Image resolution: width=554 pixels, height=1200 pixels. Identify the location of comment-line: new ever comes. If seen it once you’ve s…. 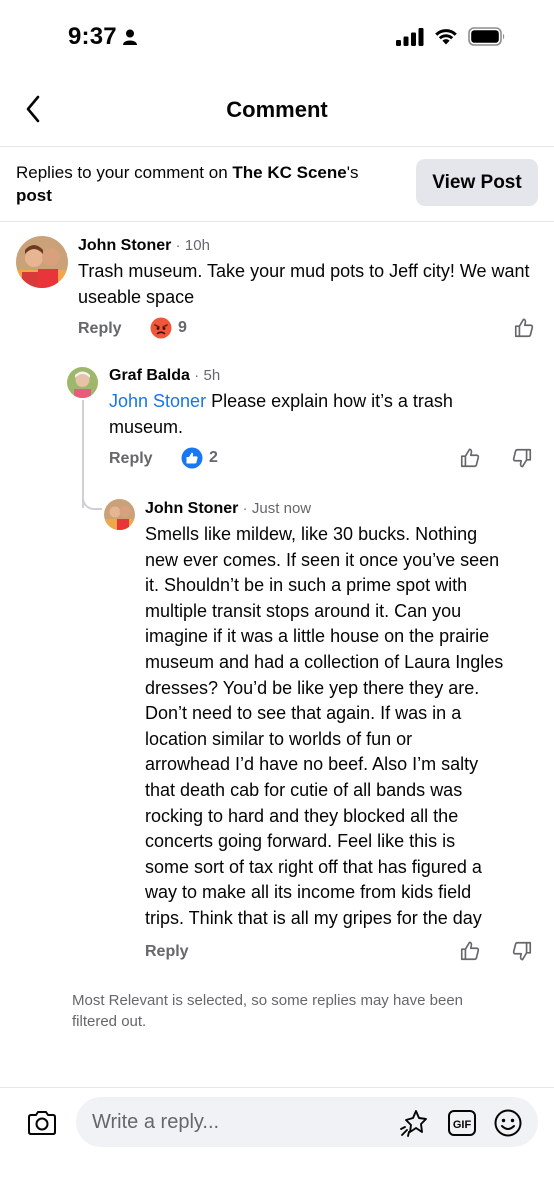
(322, 559).